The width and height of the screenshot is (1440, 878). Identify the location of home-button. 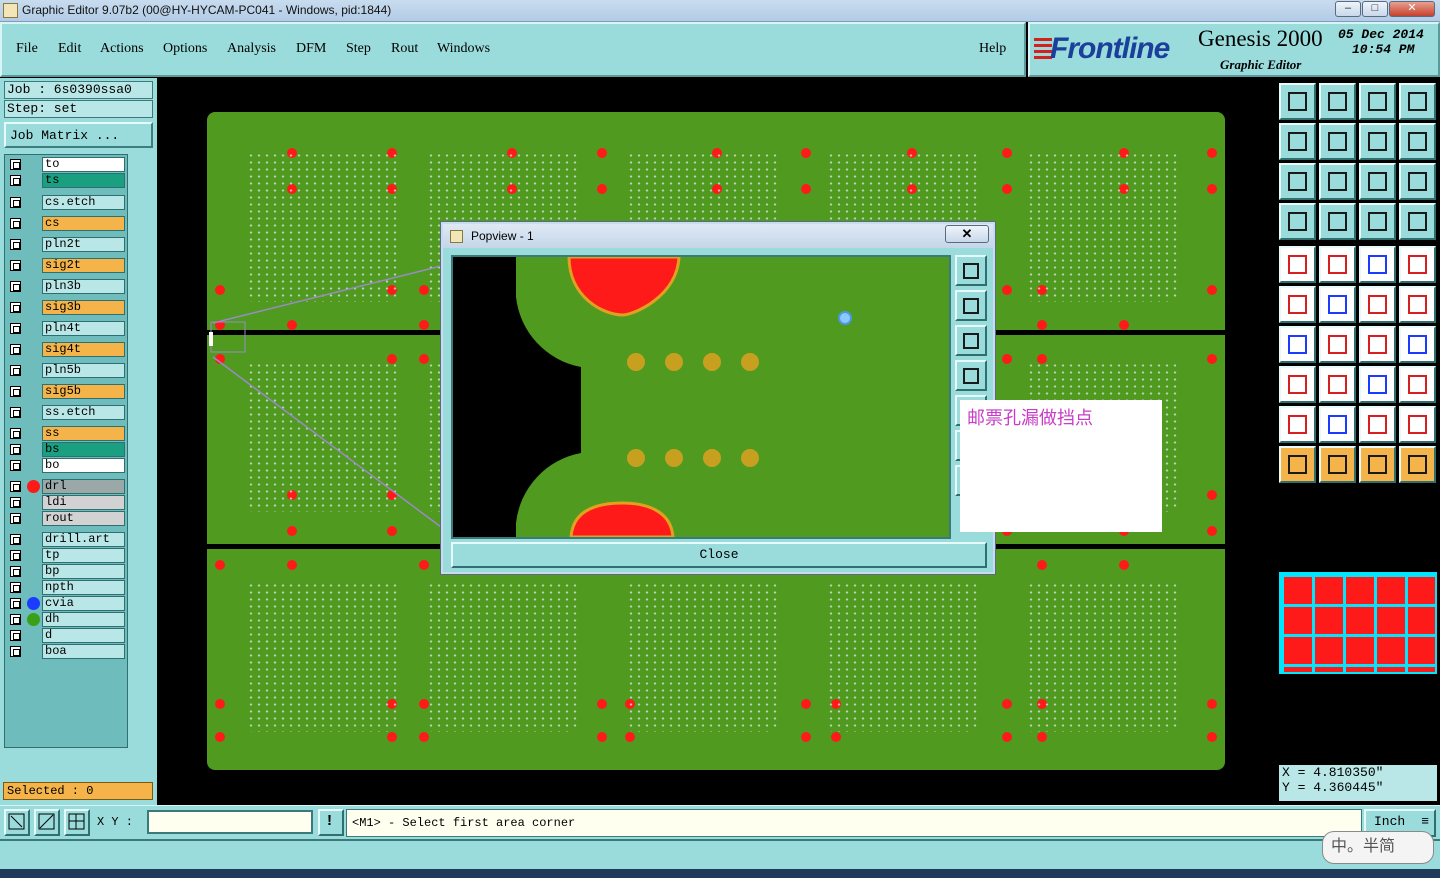
(1377, 101).